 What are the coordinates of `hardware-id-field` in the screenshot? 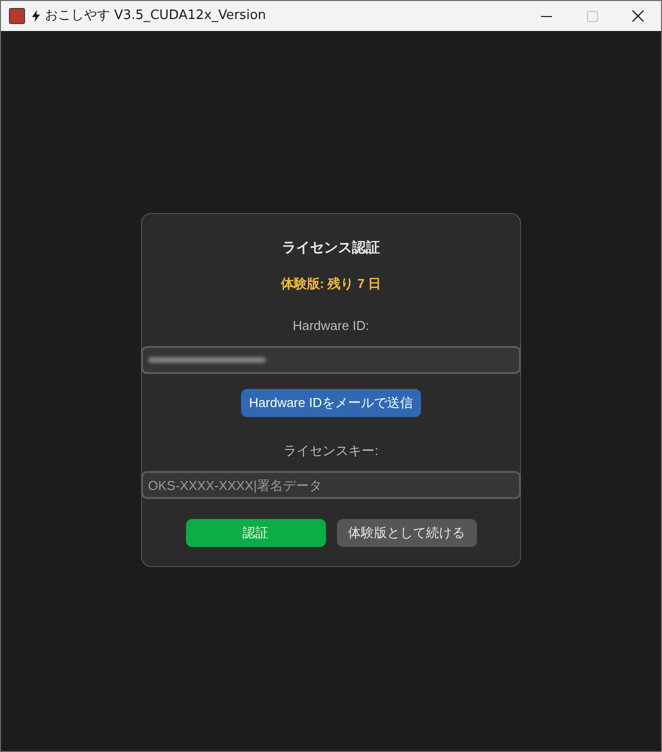 It's located at (331, 360).